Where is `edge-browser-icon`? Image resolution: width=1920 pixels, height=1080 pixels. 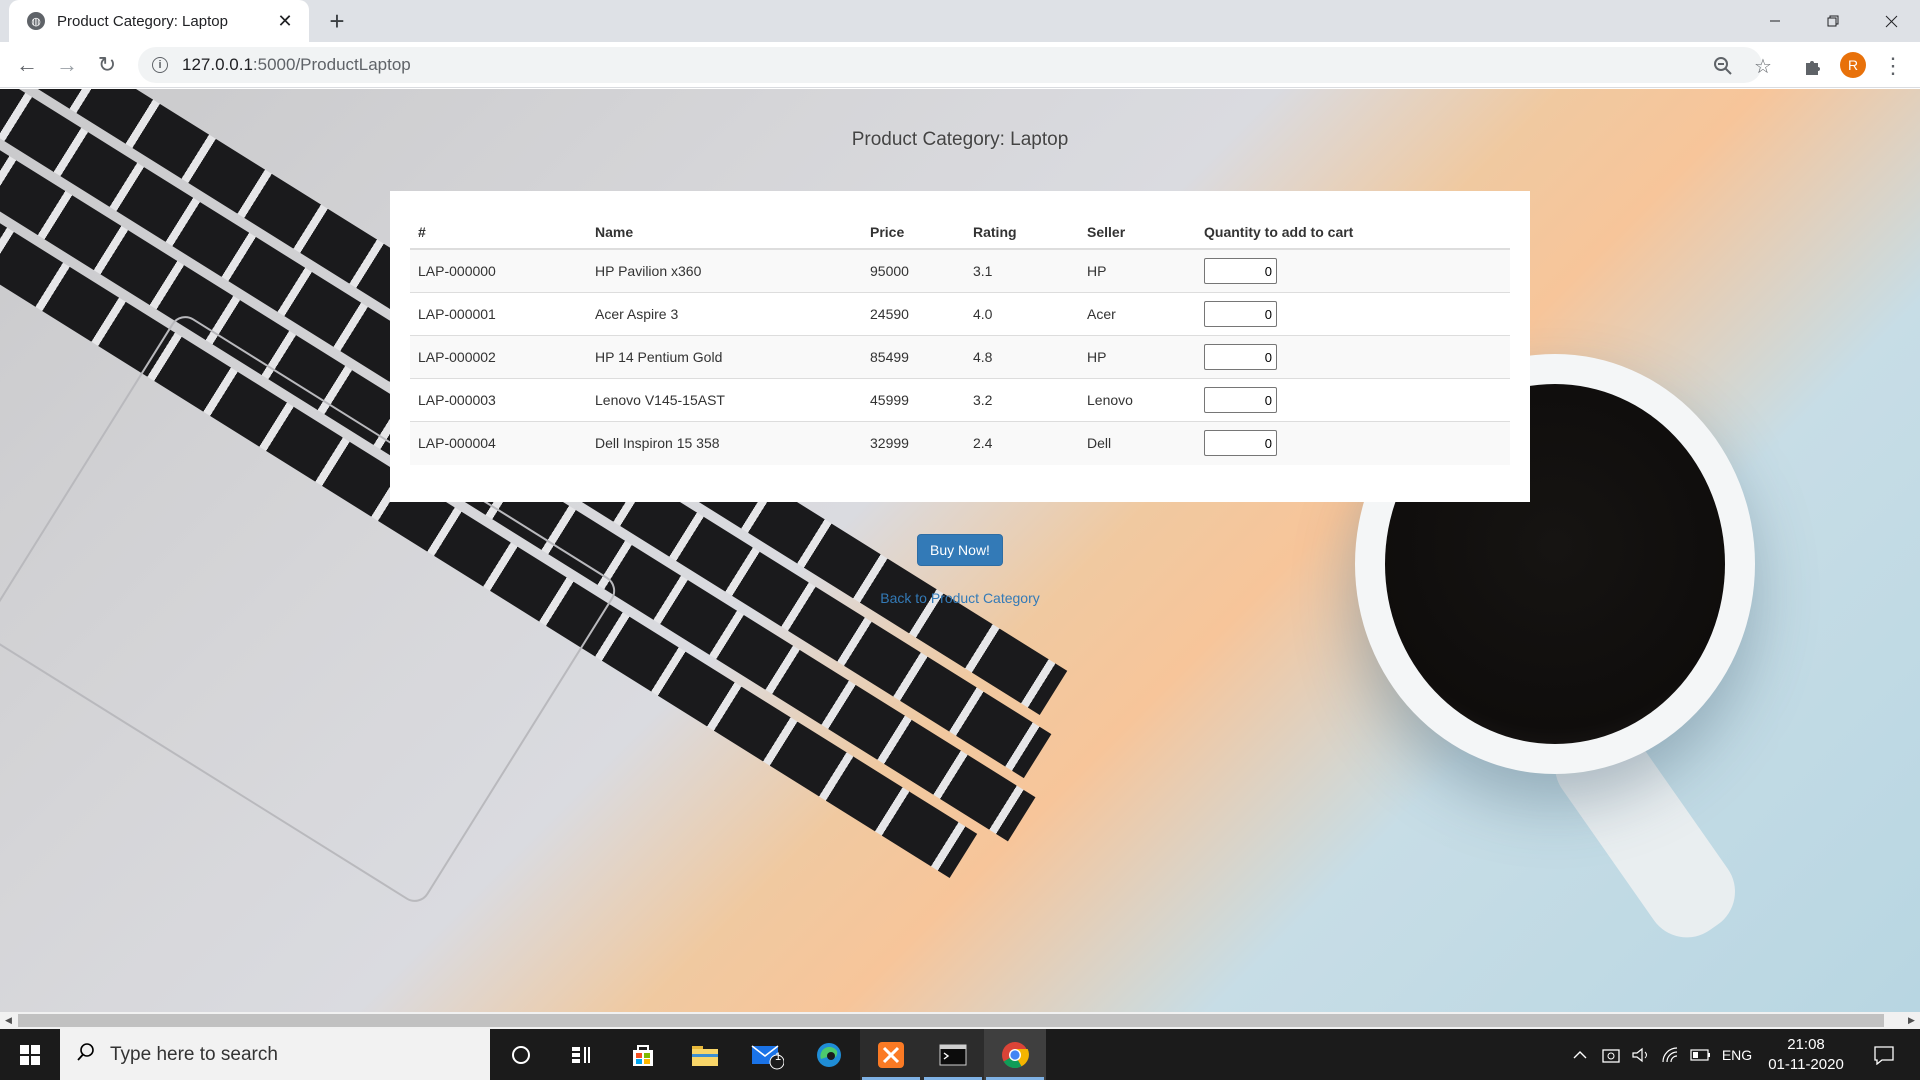
edge-browser-icon is located at coordinates (829, 1054).